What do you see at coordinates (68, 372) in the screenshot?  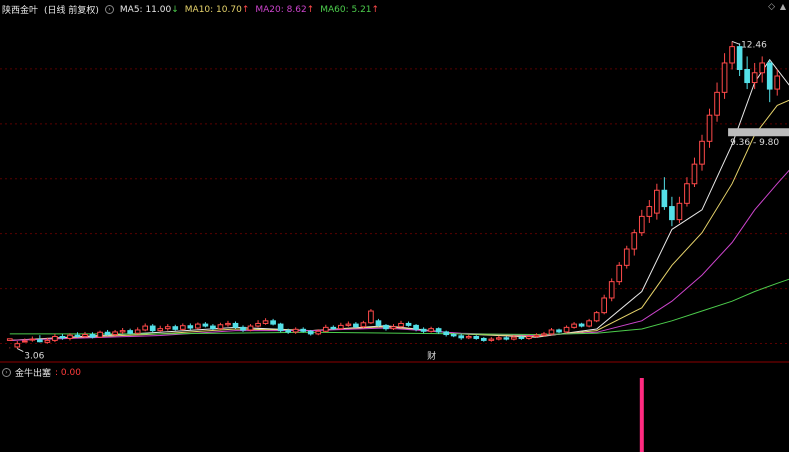 I see `indicator-value: : 0.00` at bounding box center [68, 372].